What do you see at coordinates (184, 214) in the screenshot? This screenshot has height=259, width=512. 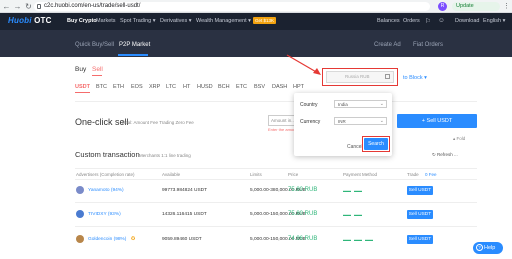 I see `available-amount: 14326.116415 USDT` at bounding box center [184, 214].